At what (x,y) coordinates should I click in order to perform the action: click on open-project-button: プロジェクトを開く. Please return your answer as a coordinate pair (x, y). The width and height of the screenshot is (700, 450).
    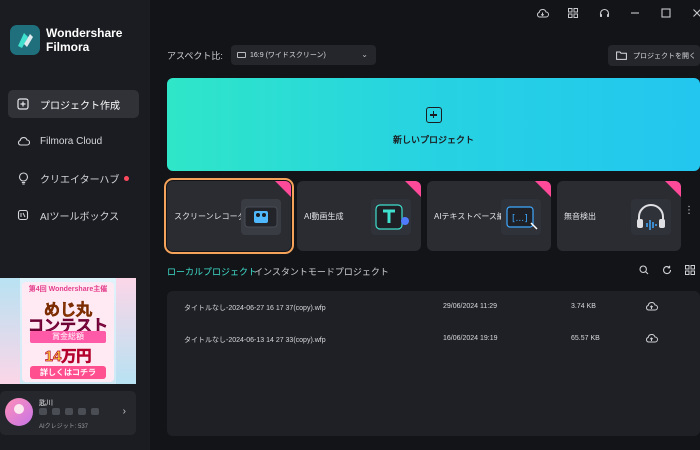
    Looking at the image, I should click on (654, 55).